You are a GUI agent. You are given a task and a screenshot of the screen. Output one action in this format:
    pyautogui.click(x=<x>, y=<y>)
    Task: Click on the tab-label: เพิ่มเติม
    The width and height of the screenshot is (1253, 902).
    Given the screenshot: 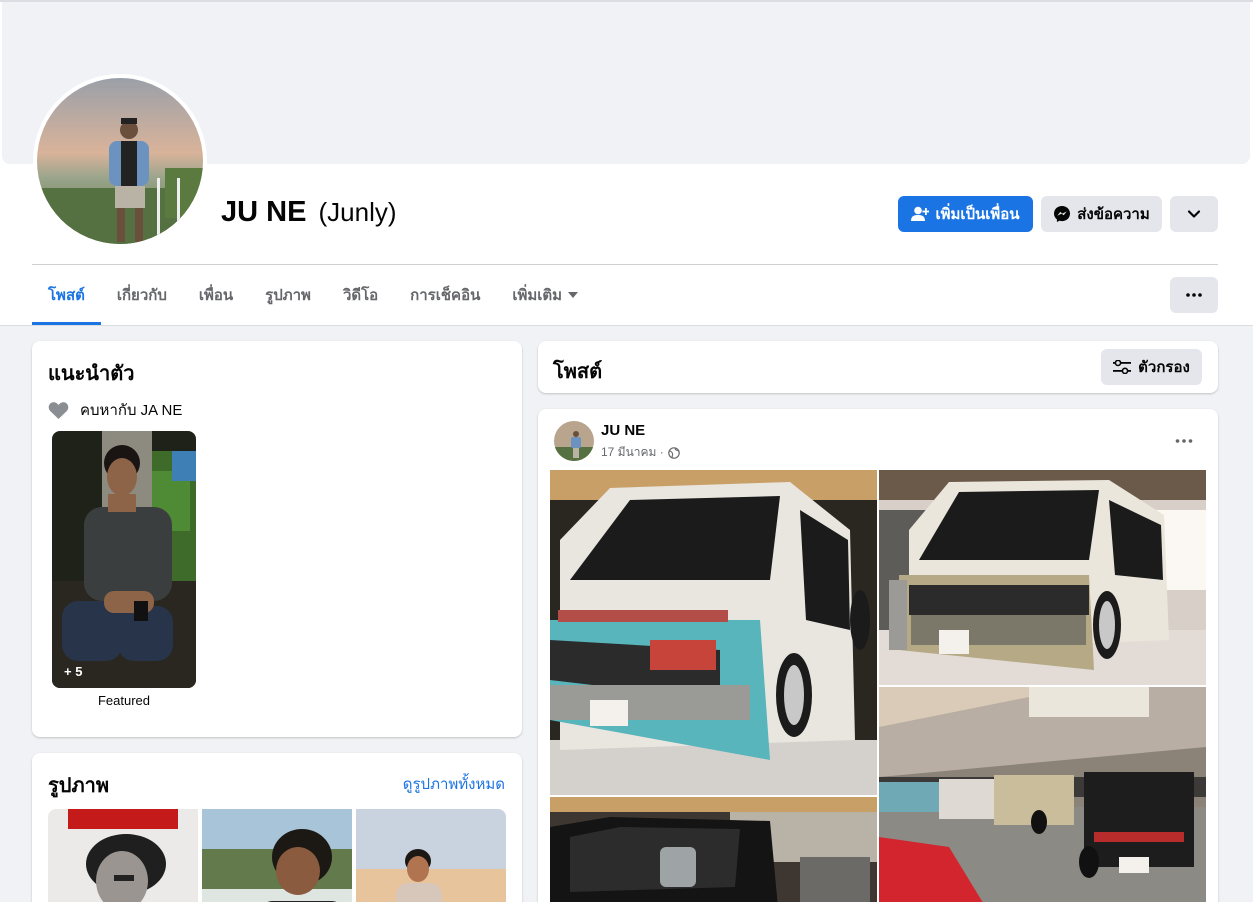 What is the action you would take?
    pyautogui.click(x=537, y=295)
    